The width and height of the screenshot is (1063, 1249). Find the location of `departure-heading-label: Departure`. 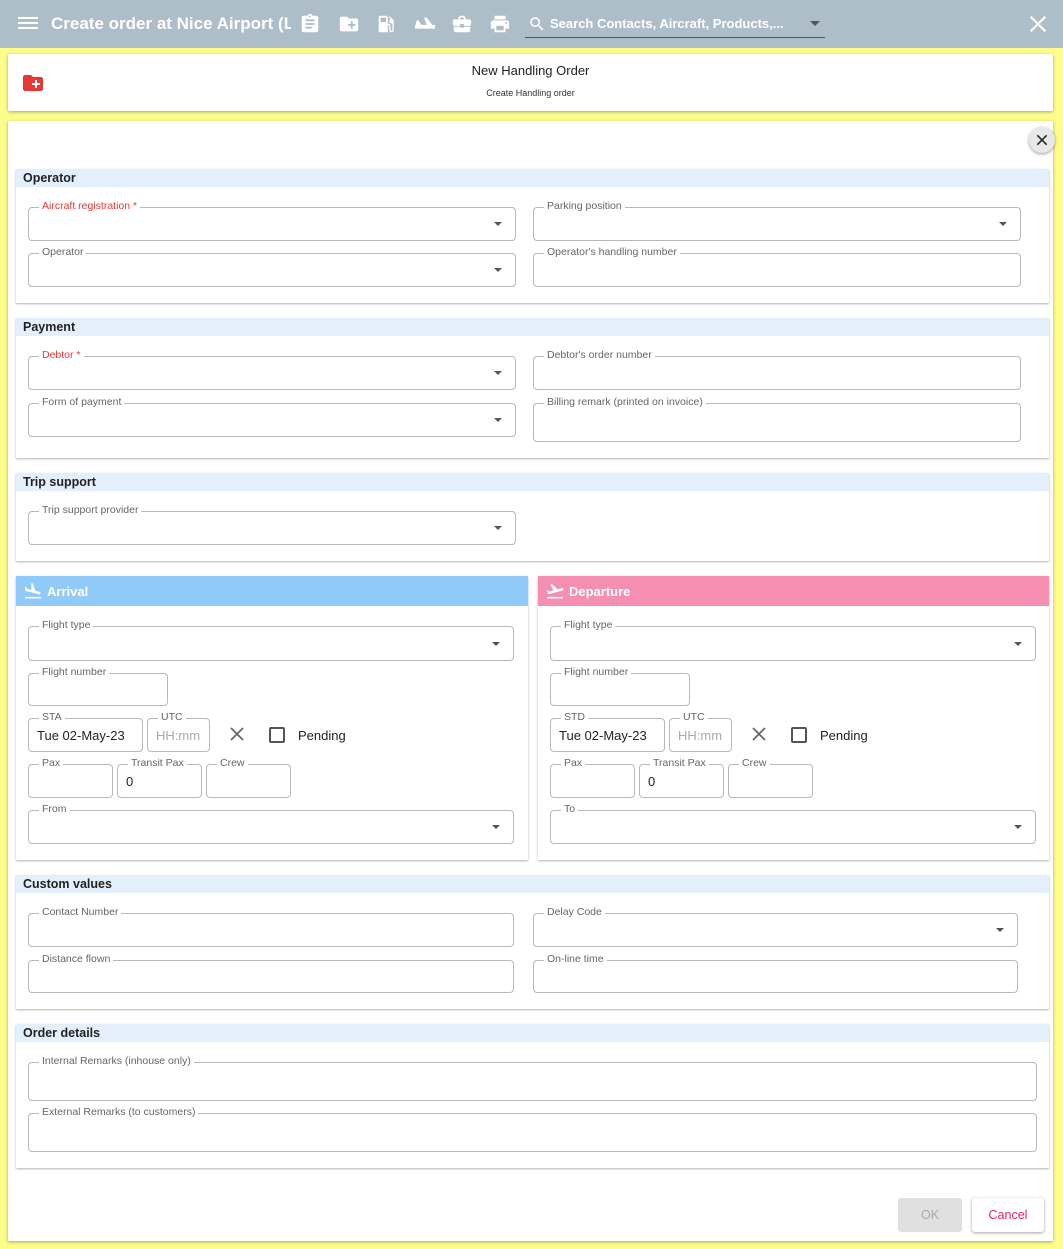

departure-heading-label: Departure is located at coordinates (600, 591).